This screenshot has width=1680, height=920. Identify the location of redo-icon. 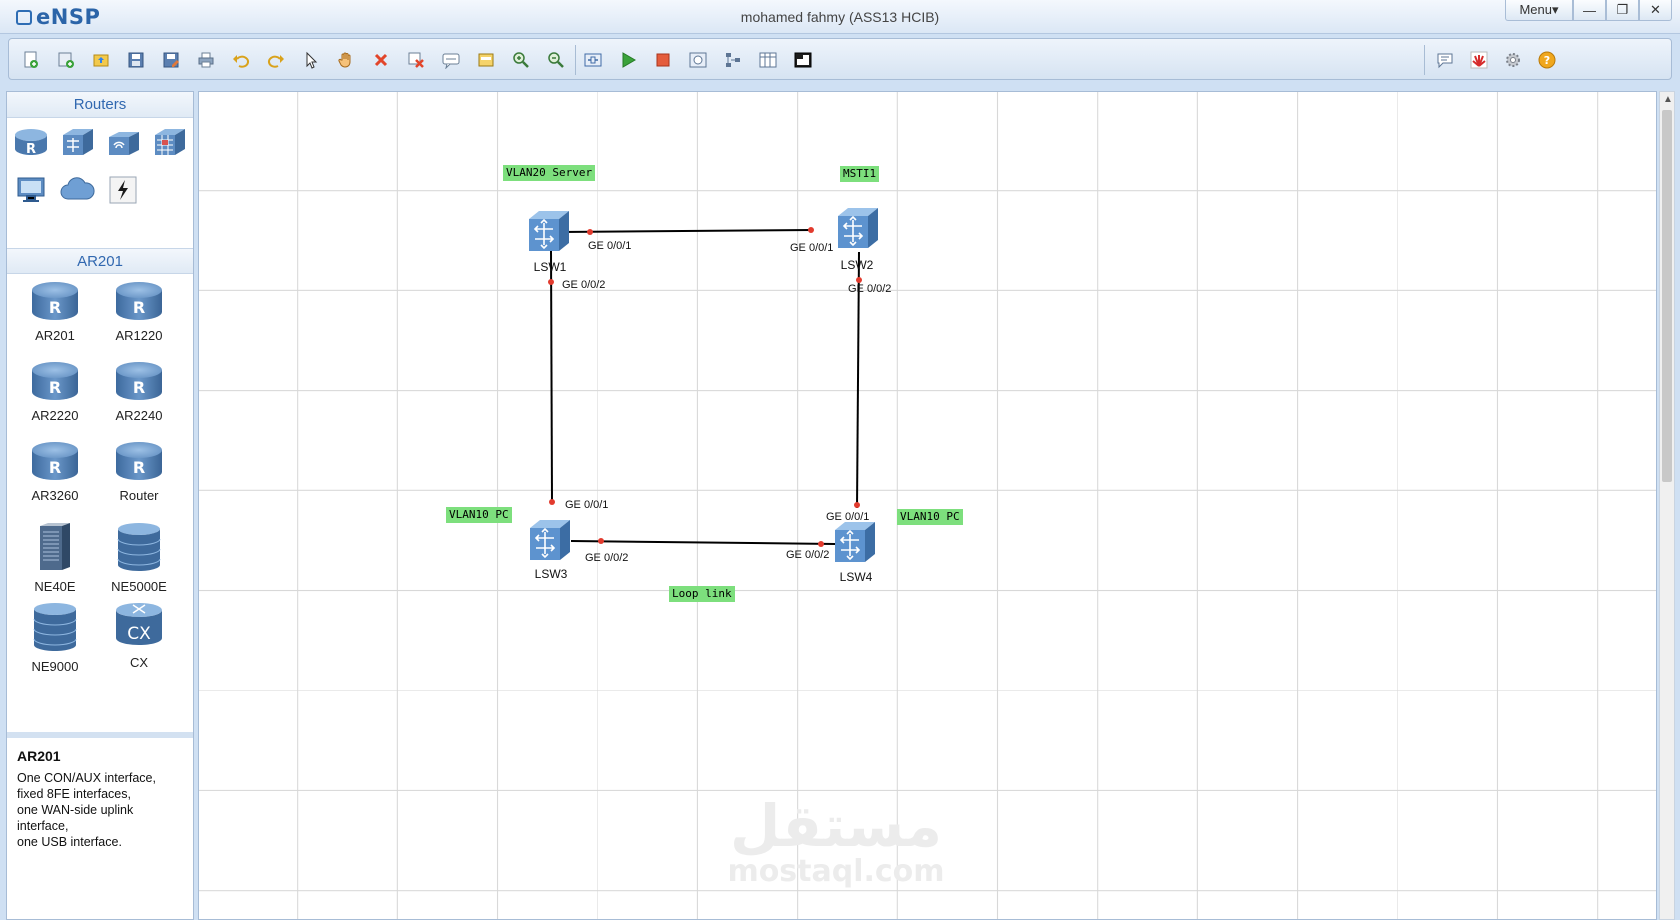
(276, 60).